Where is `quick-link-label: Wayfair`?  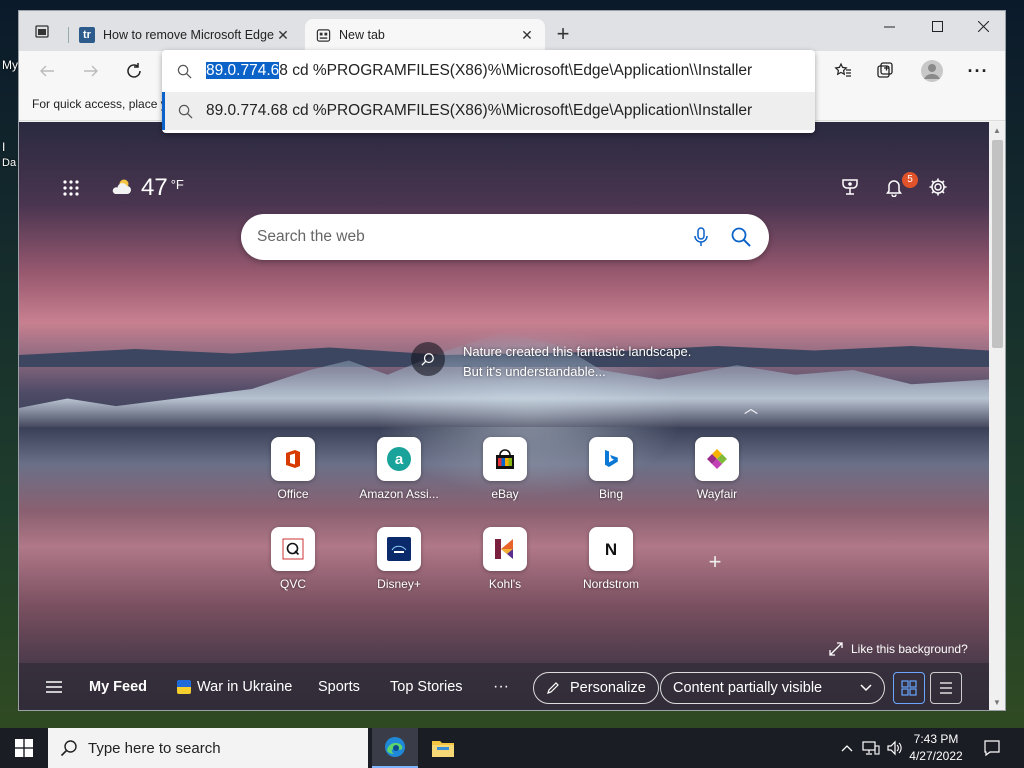
quick-link-label: Wayfair is located at coordinates (717, 494).